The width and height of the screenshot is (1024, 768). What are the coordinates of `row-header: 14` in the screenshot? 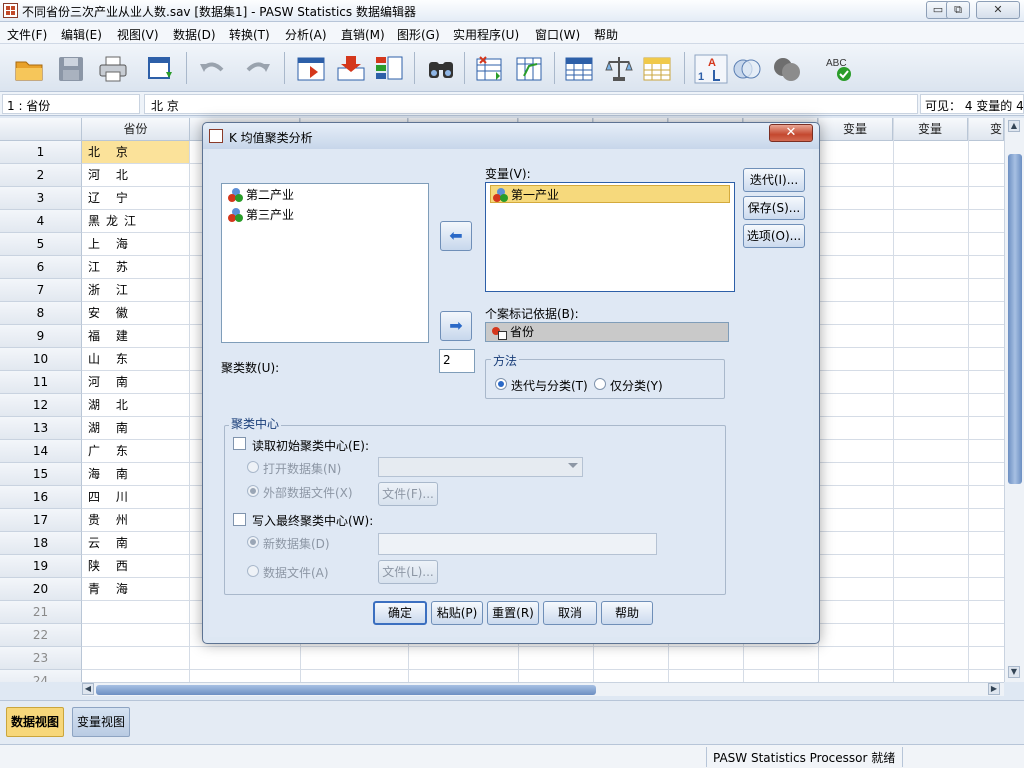 It's located at (41, 451).